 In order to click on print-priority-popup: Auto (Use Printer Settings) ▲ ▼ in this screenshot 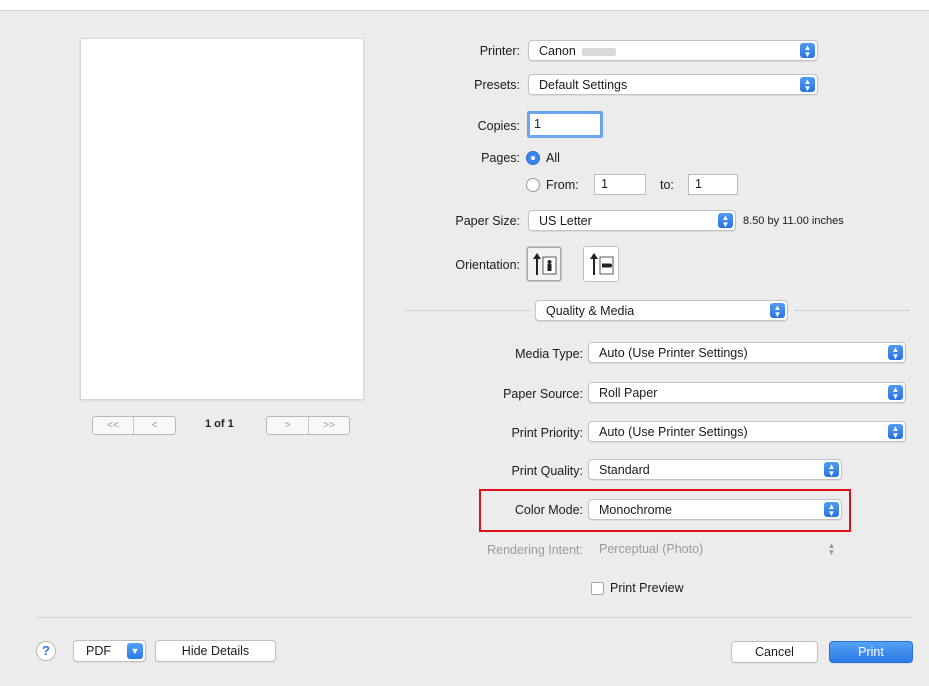, I will do `click(747, 431)`.